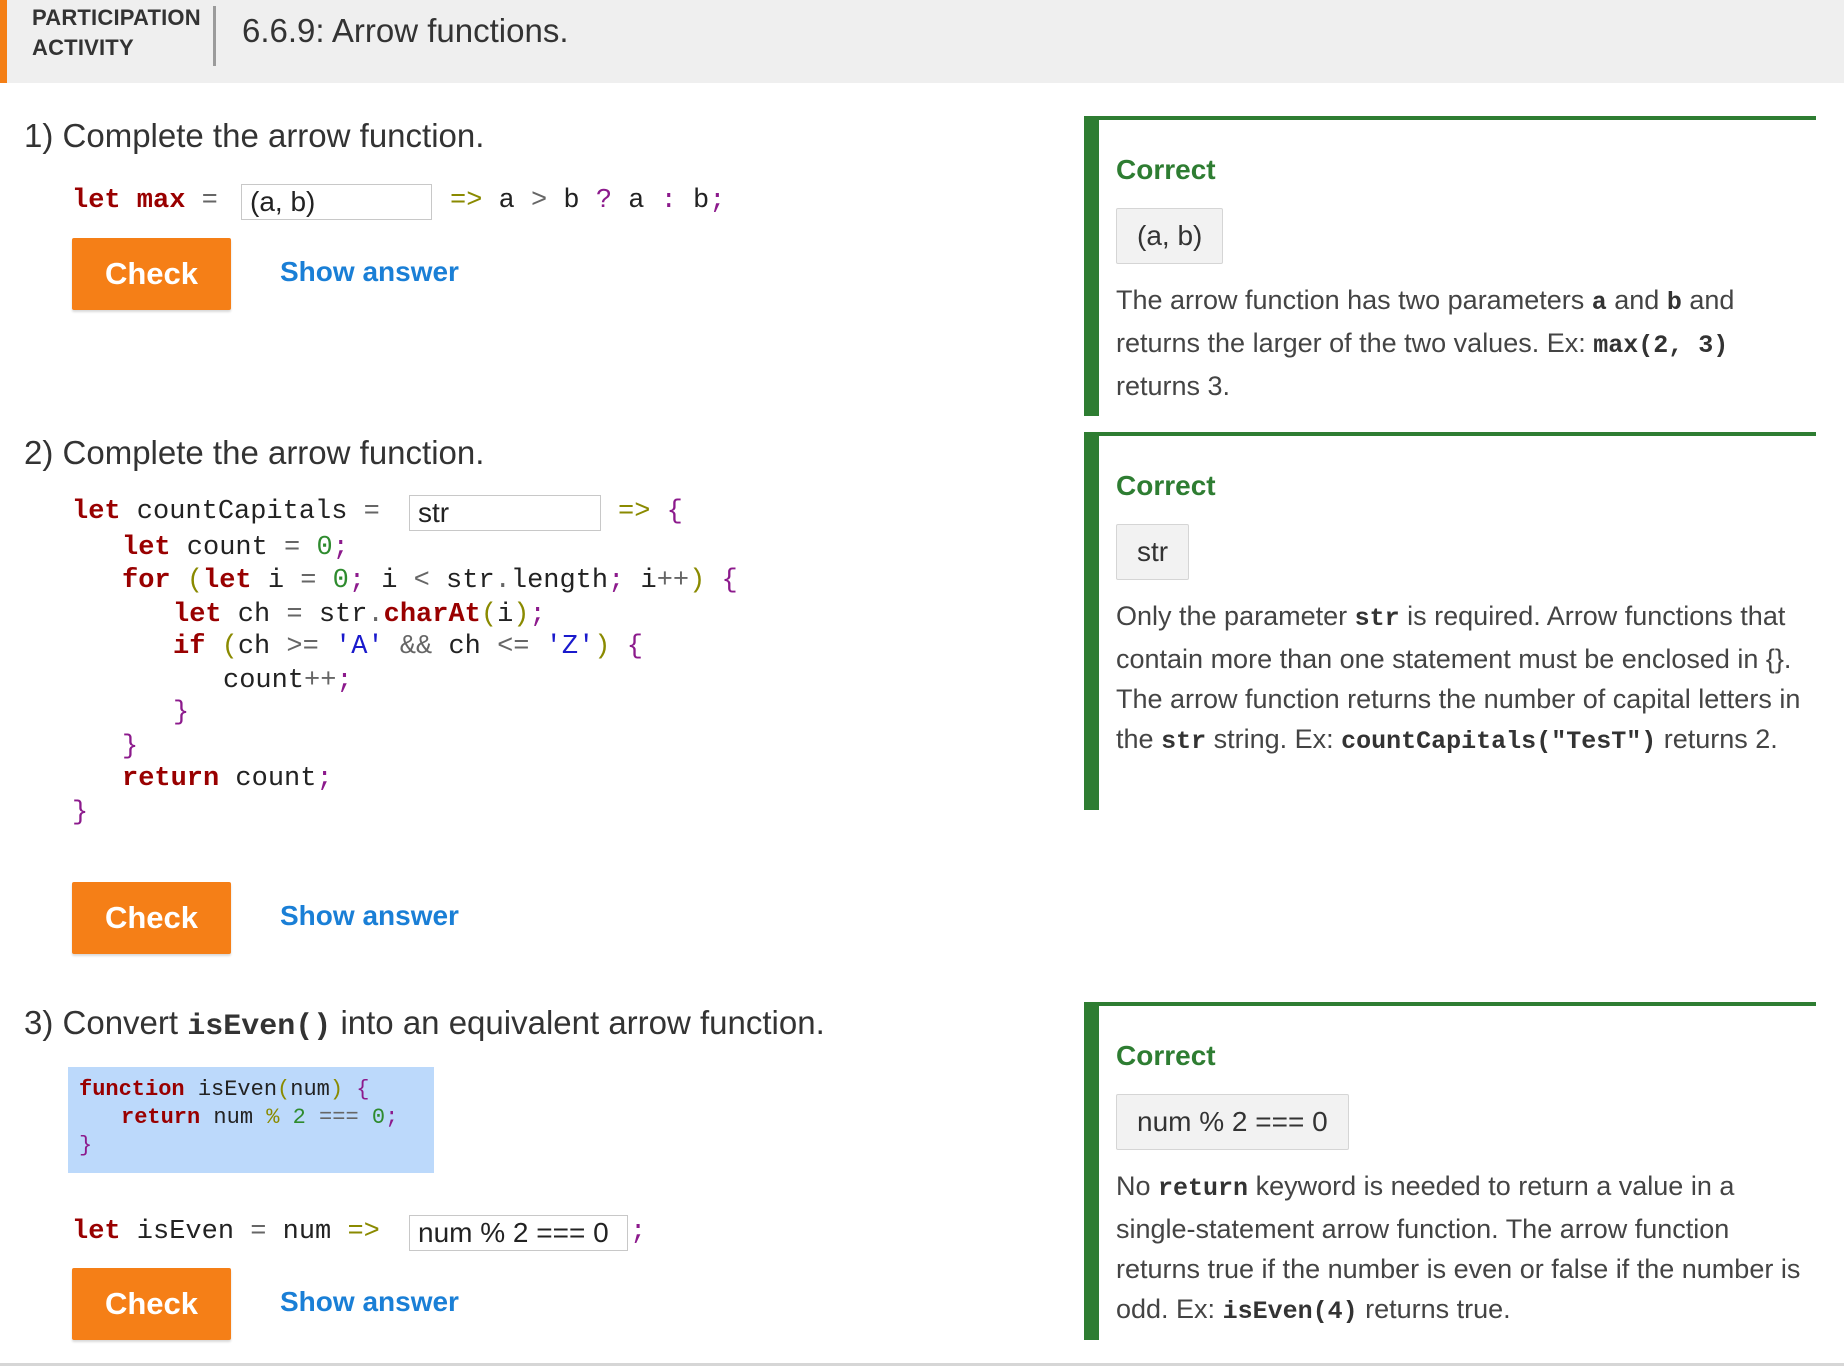 The height and width of the screenshot is (1370, 1844). Describe the element at coordinates (1166, 169) in the screenshot. I see `q1-feedback-status: Correct` at that location.